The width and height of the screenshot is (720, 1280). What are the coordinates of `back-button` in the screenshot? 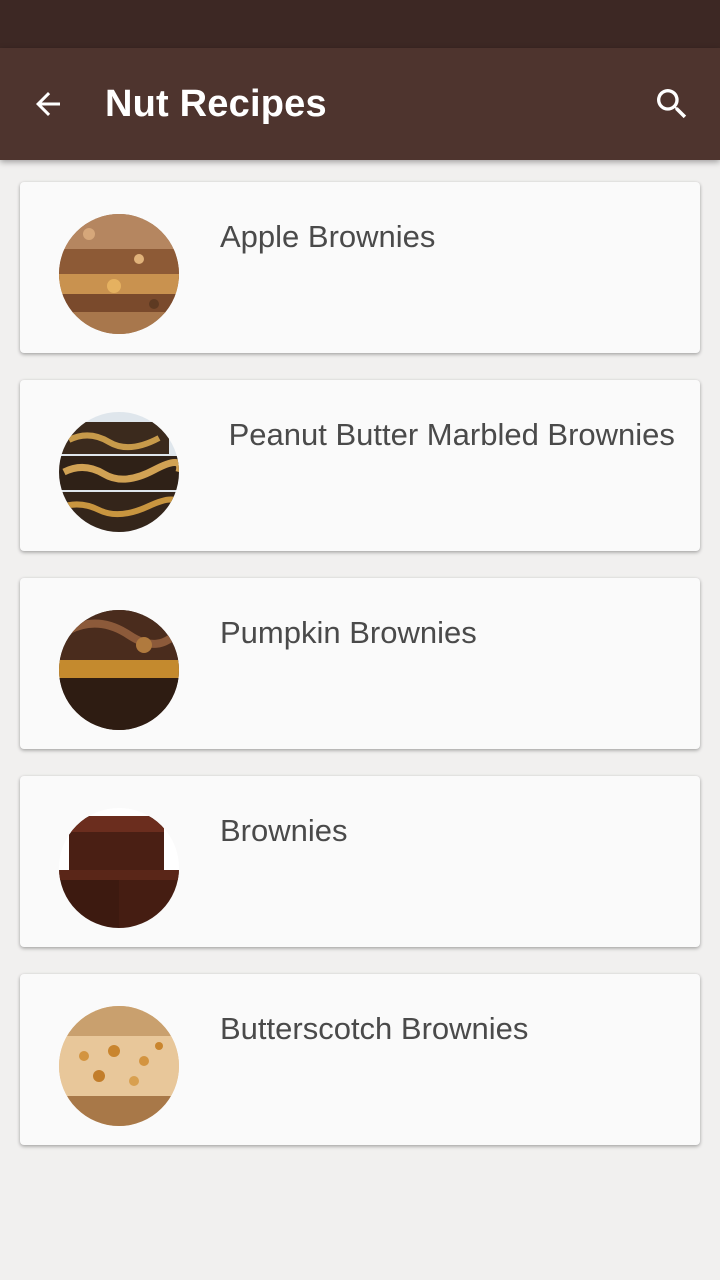 It's located at (48, 104).